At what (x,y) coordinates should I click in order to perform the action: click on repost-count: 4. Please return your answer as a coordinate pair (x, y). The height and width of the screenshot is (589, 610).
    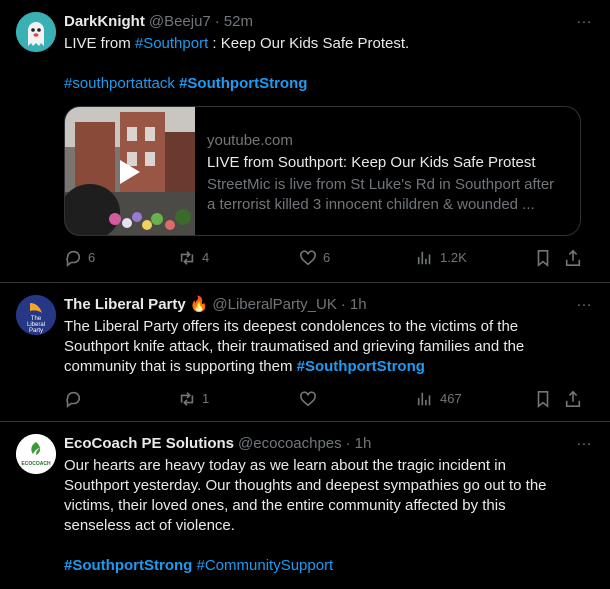
    Looking at the image, I should click on (206, 257).